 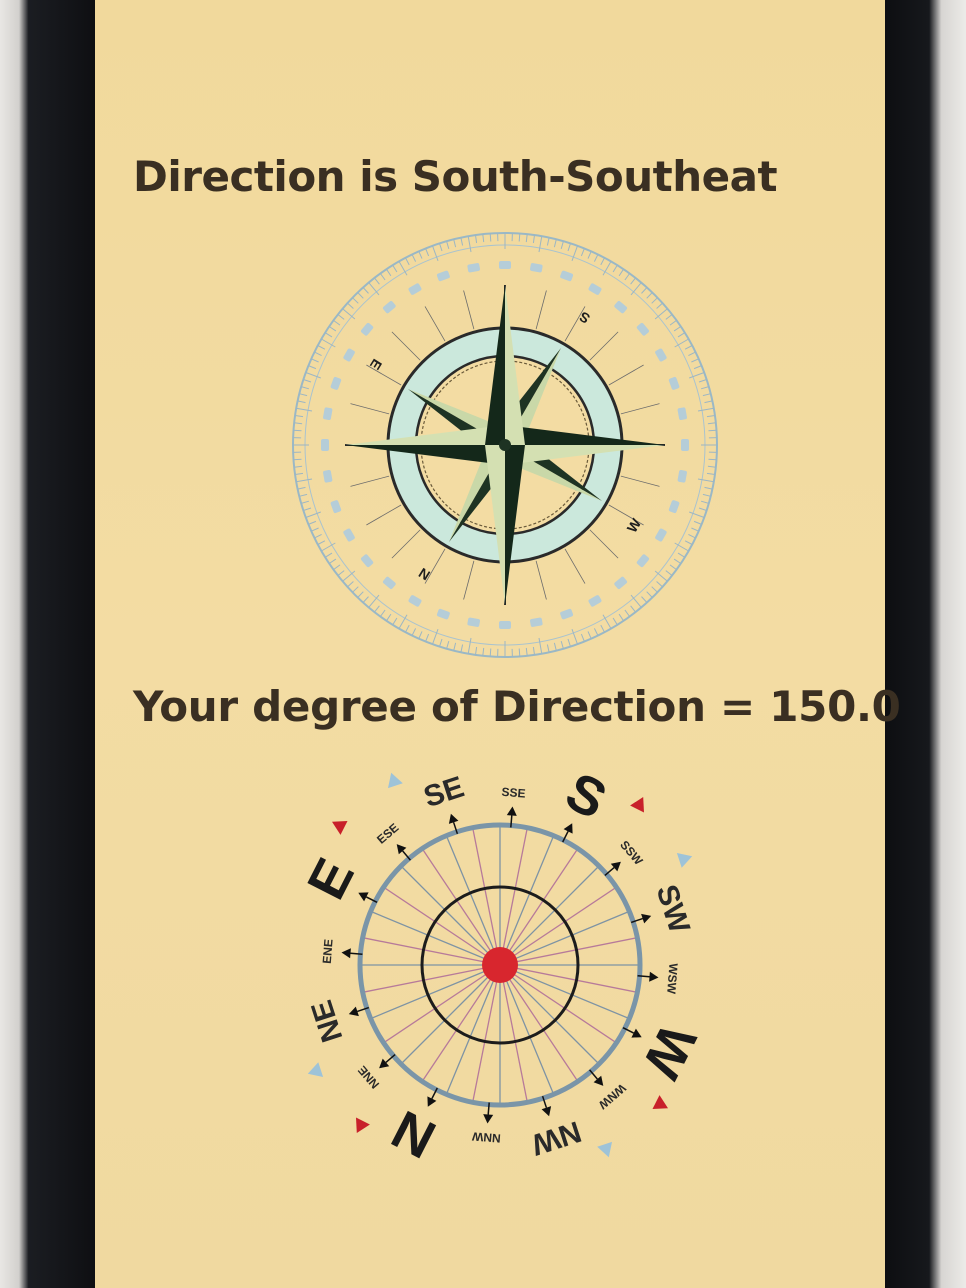 I want to click on dial-label-nw: NW, so click(x=556, y=1137).